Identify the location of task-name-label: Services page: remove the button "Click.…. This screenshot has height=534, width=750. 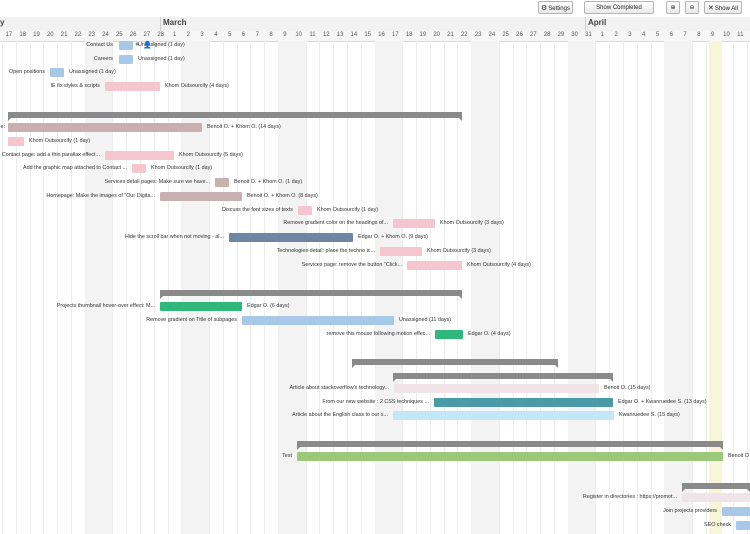
(352, 265).